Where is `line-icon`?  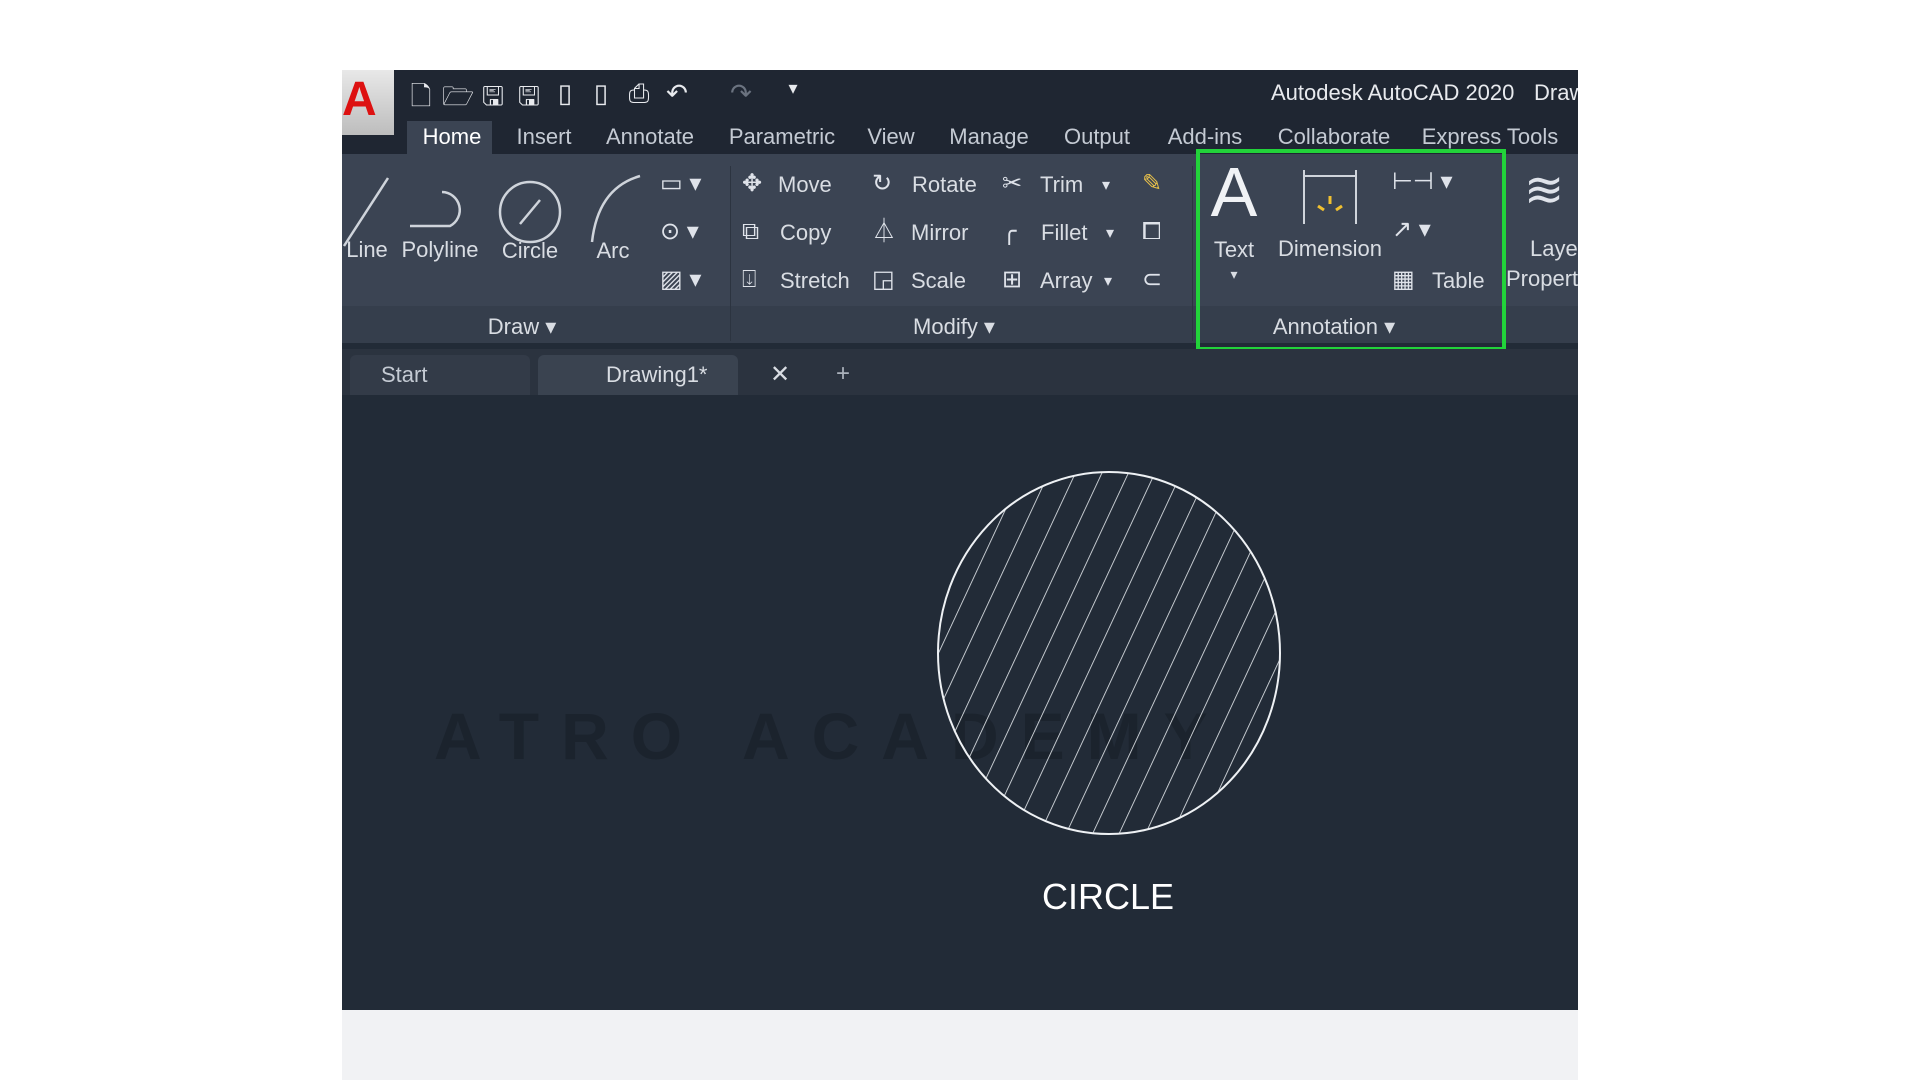
line-icon is located at coordinates (366, 212).